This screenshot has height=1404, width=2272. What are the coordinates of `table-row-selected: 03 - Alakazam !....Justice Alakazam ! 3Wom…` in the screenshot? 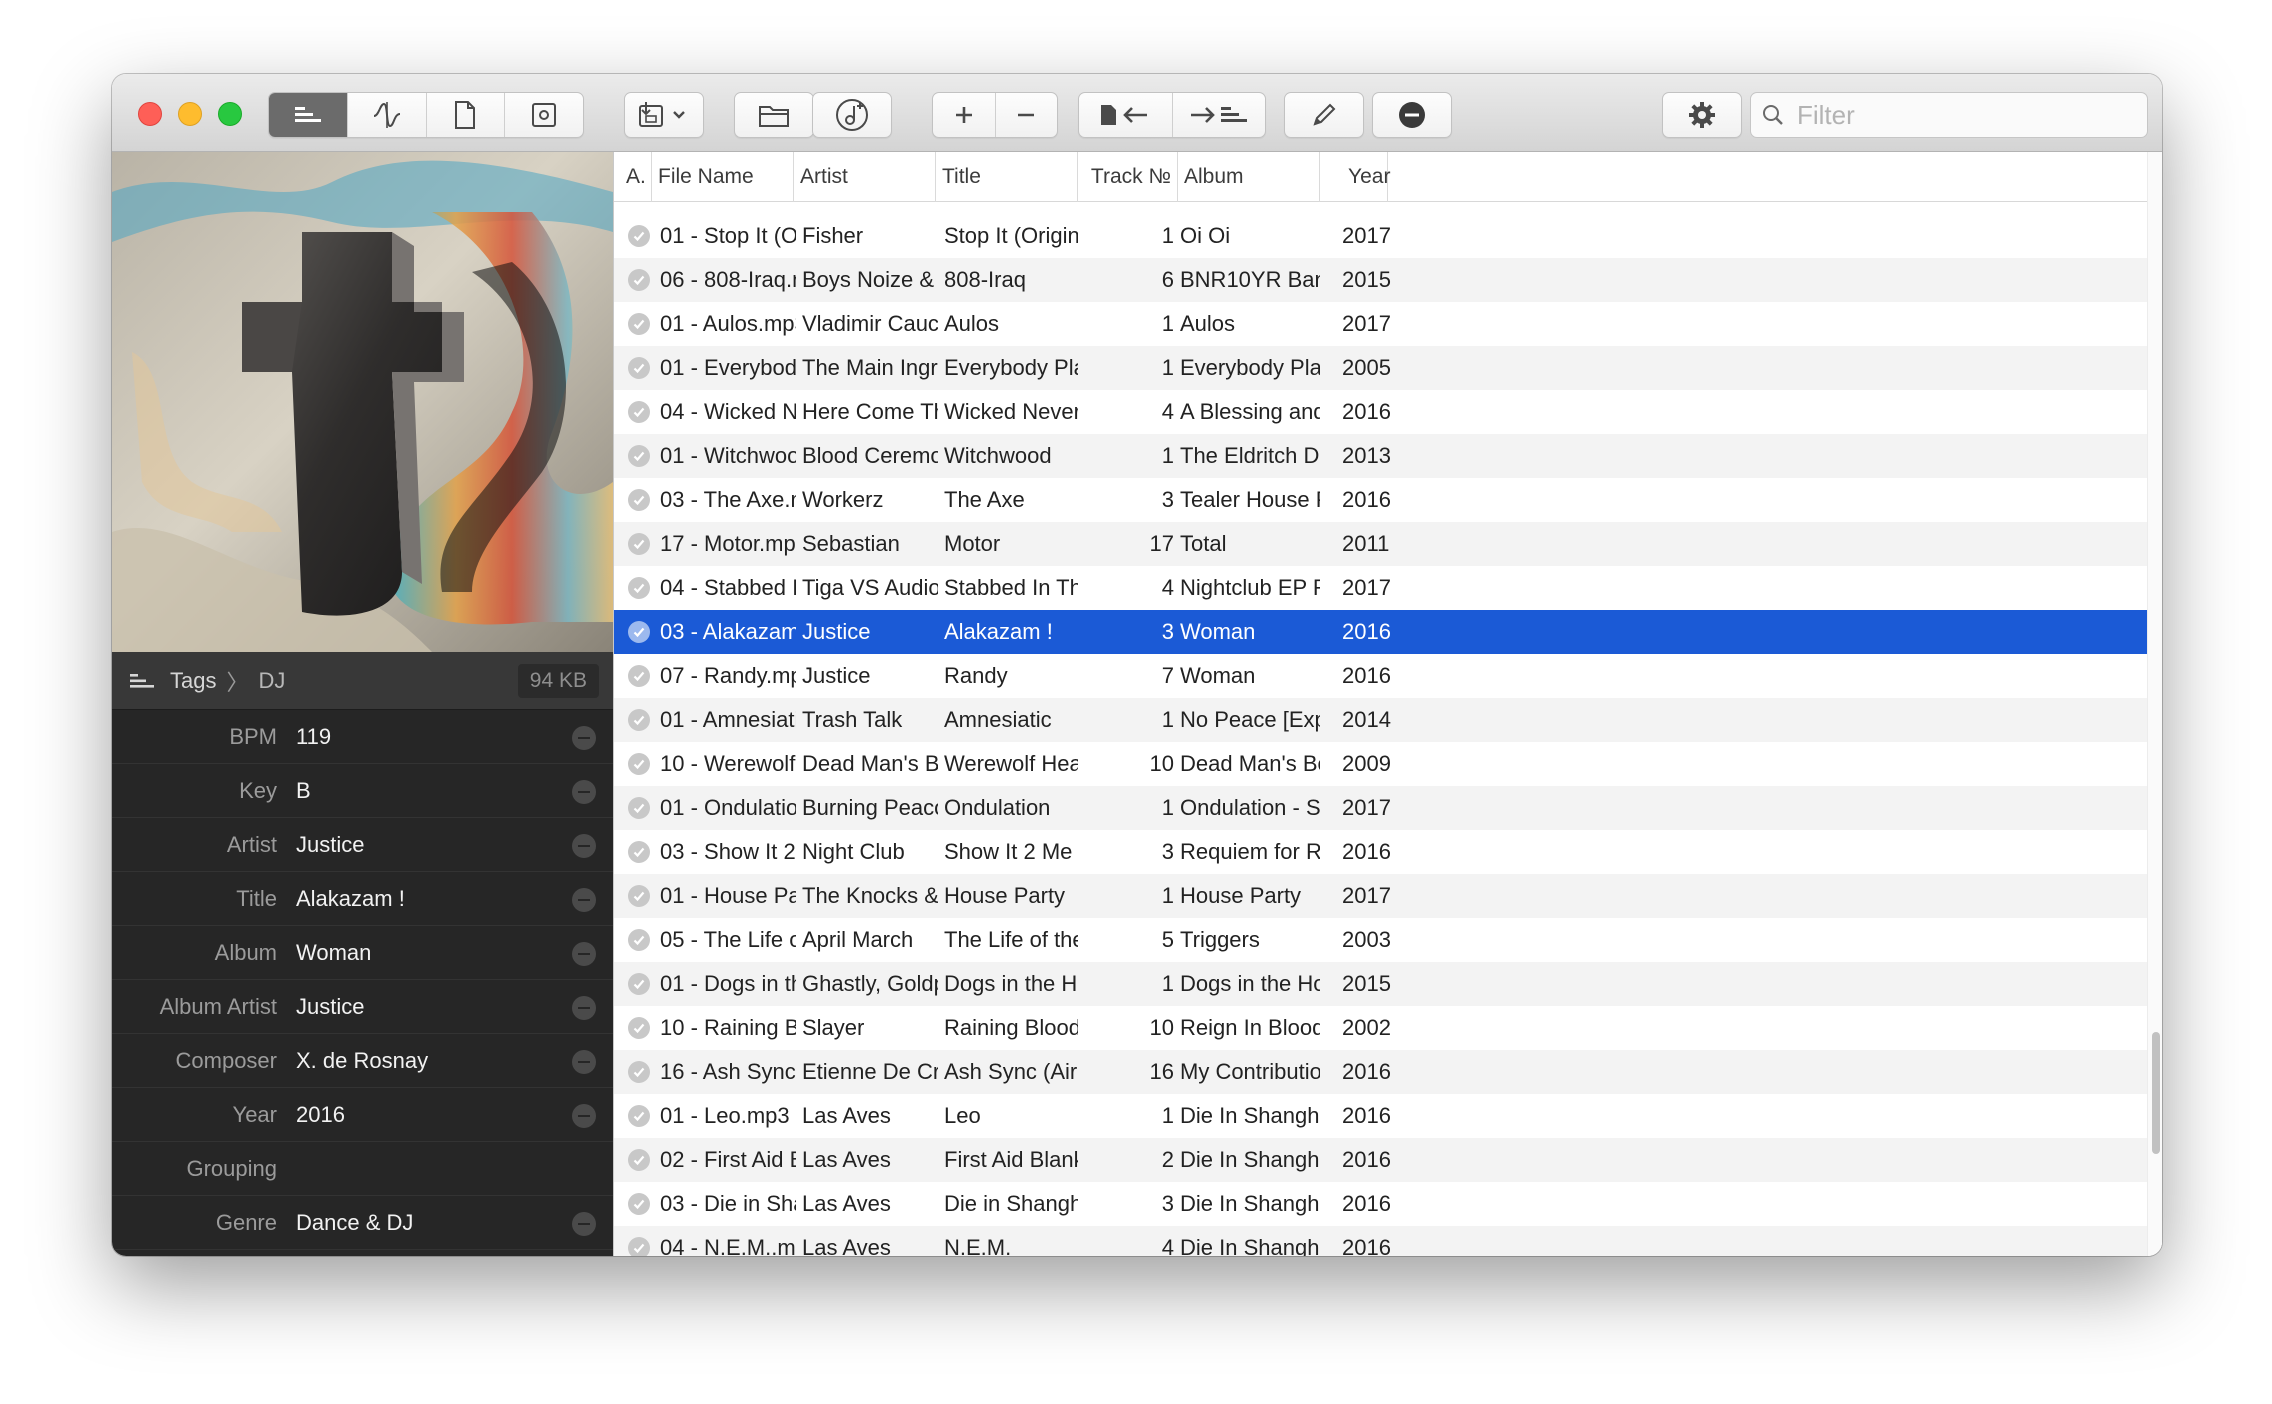 It's located at (1380, 632).